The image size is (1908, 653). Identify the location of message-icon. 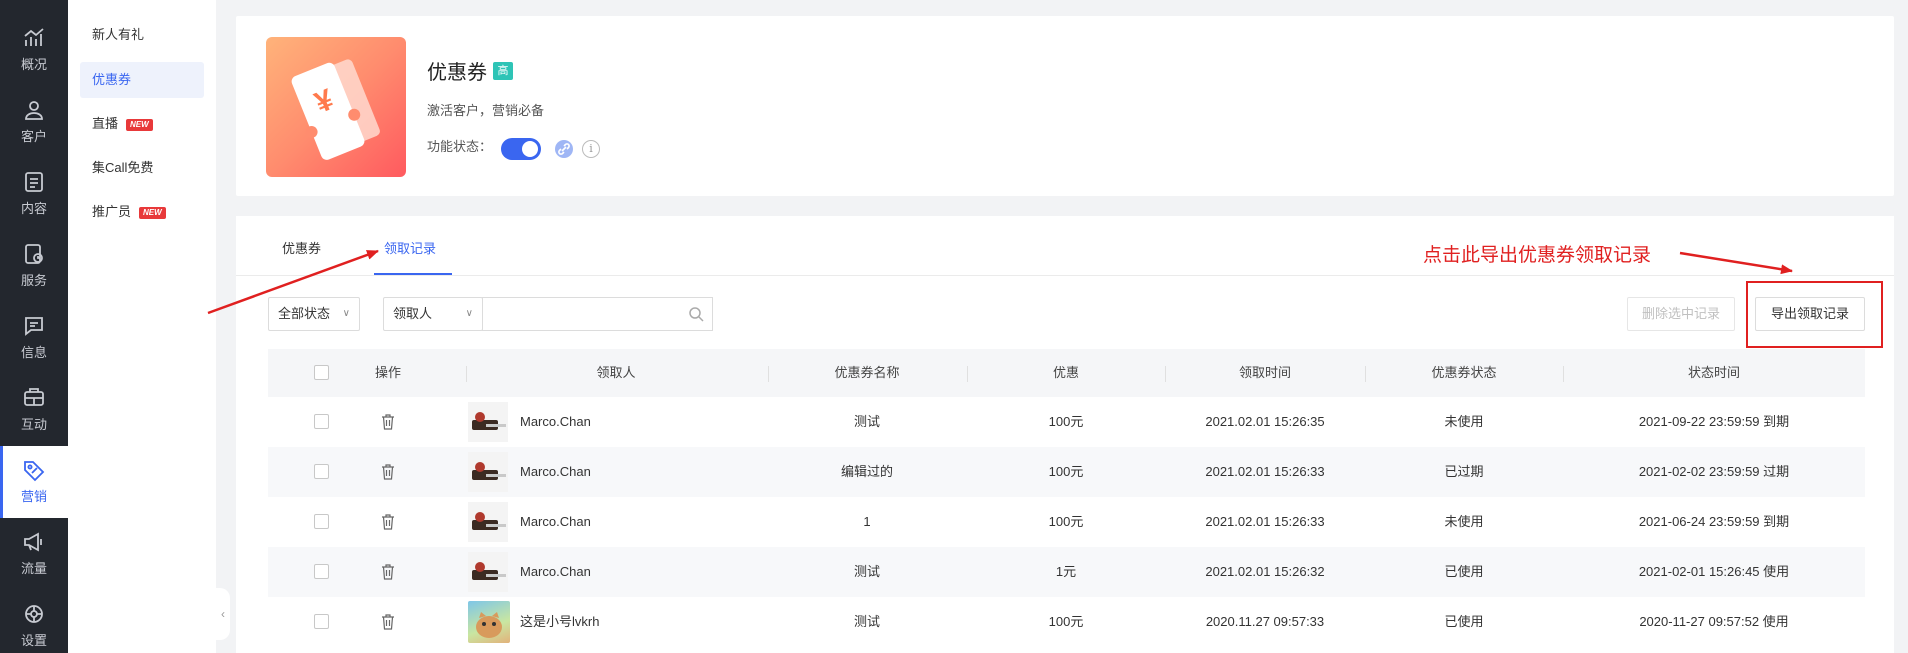
(34, 326).